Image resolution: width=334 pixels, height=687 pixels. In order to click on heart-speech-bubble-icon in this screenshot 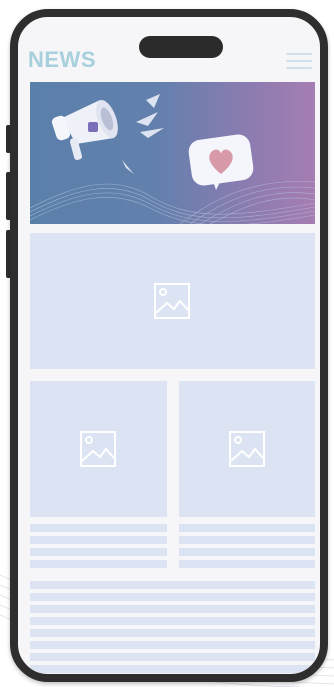, I will do `click(221, 162)`.